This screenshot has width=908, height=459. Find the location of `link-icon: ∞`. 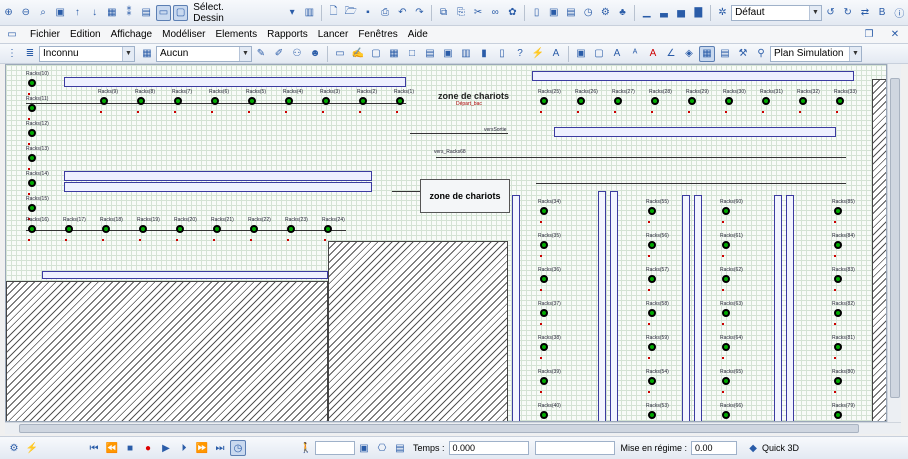

link-icon: ∞ is located at coordinates (495, 13).